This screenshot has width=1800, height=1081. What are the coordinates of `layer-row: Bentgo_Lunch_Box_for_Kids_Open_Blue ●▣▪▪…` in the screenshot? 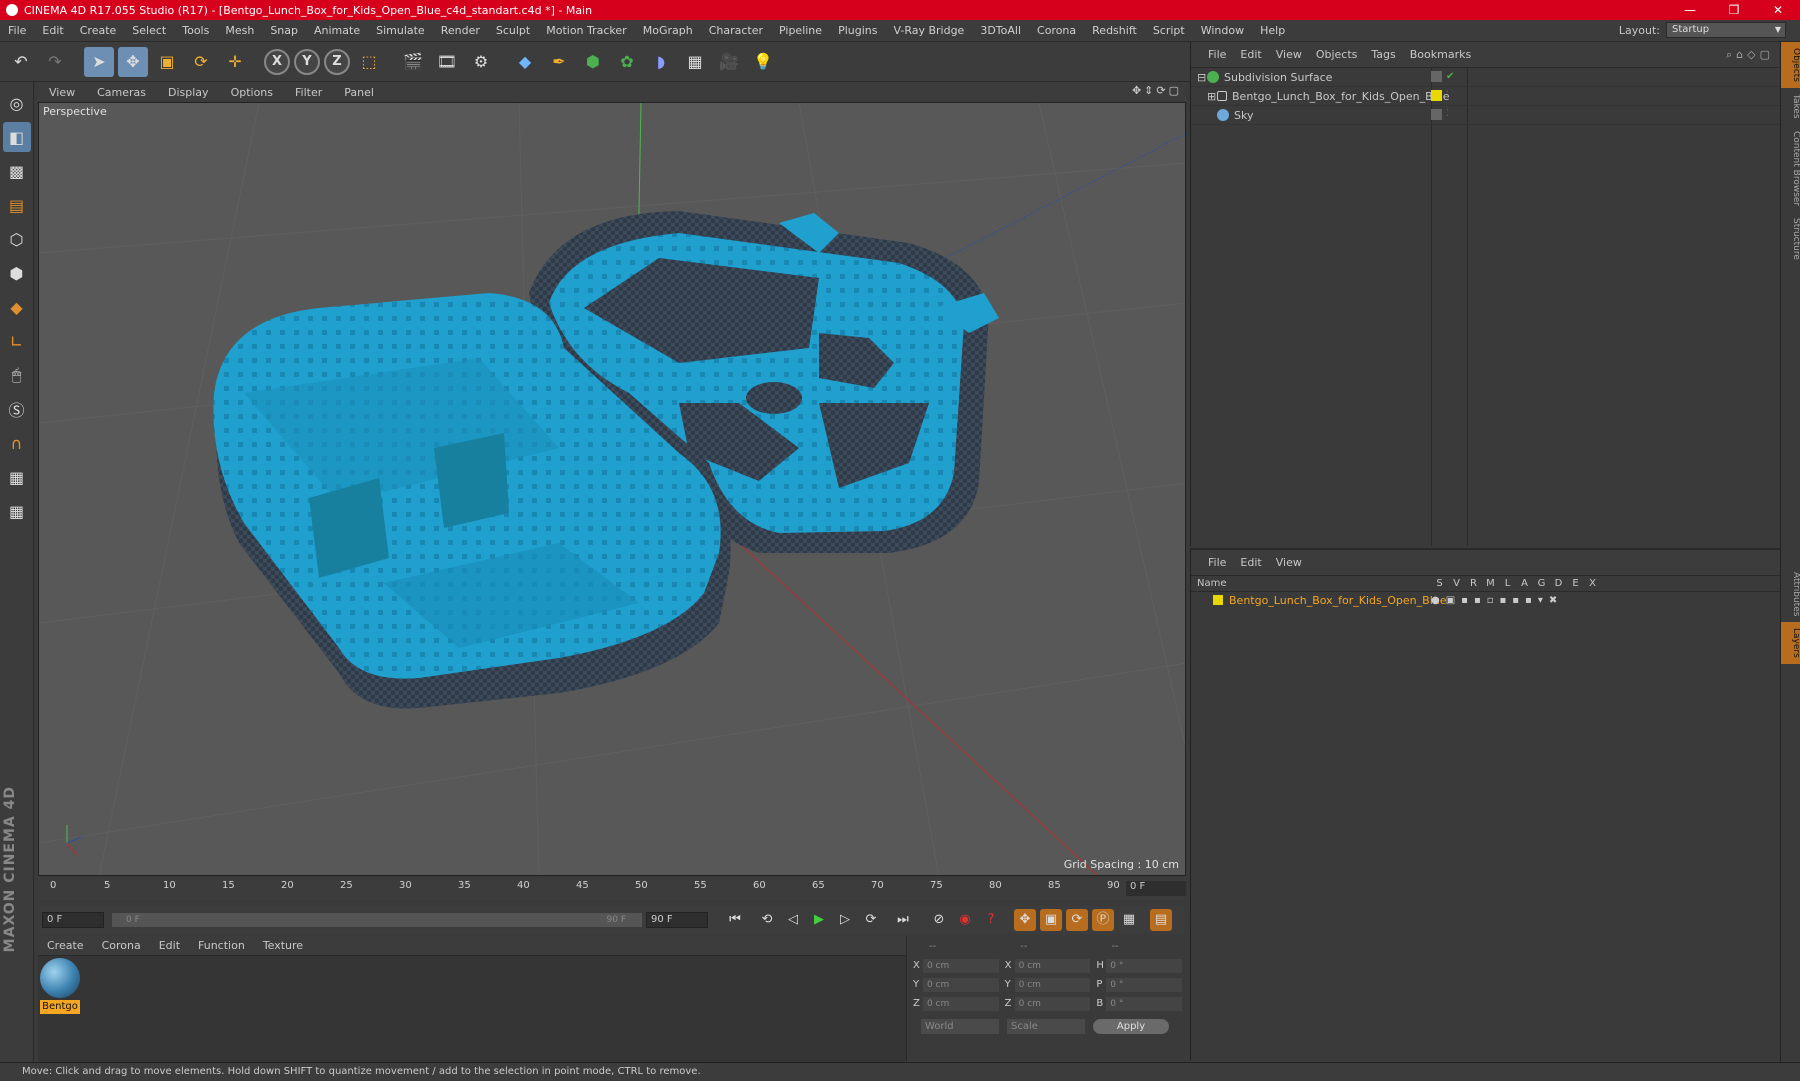 It's located at (1485, 600).